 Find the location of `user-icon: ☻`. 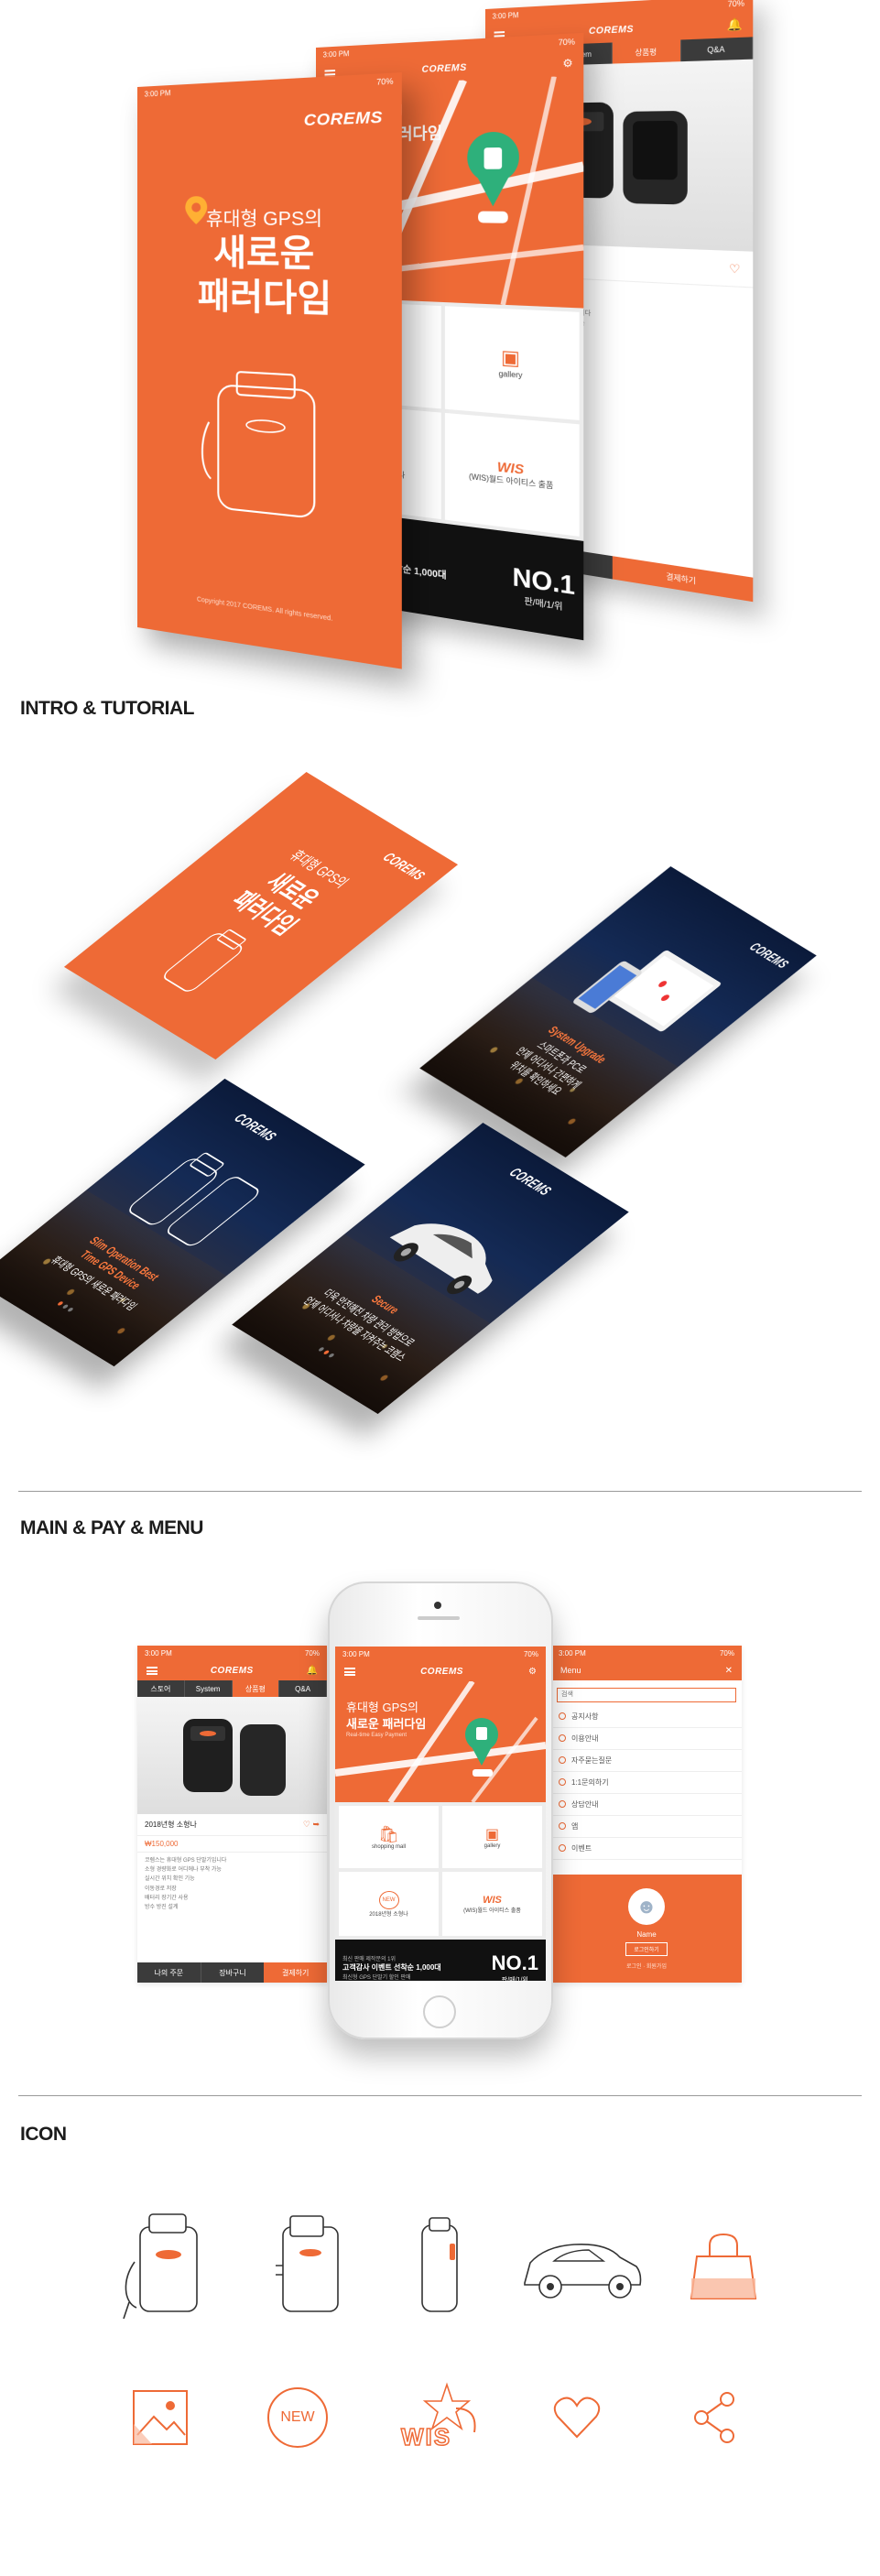

user-icon: ☻ is located at coordinates (646, 1906).